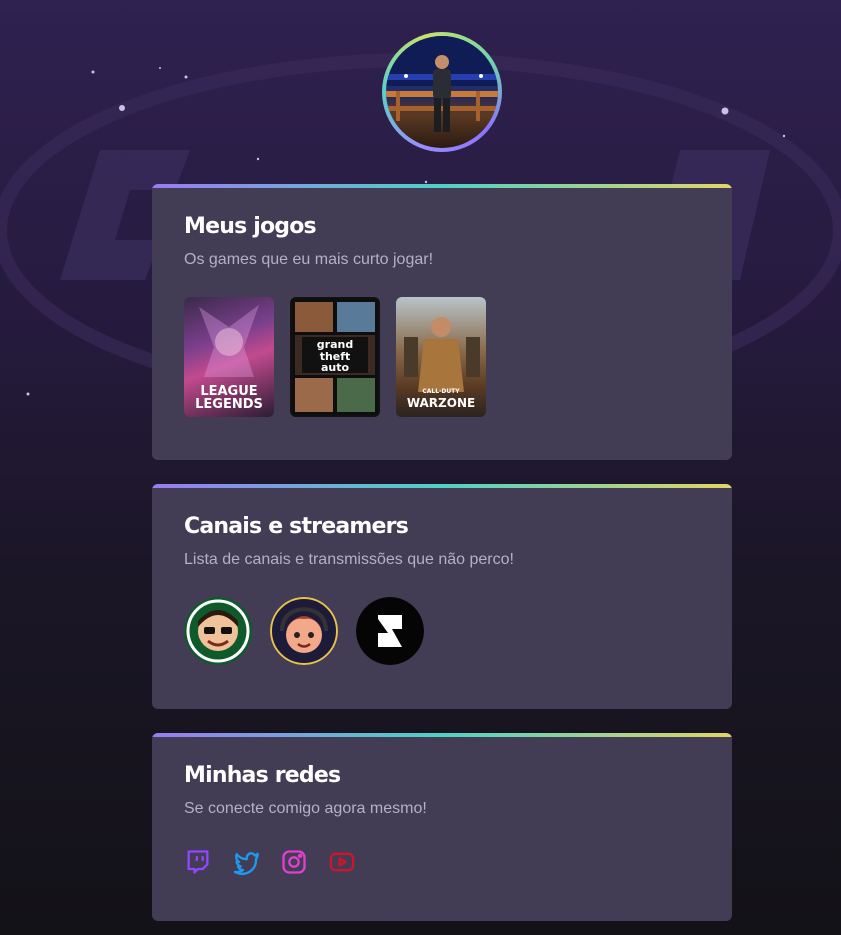  I want to click on lol-cover-line2: LEGENDS, so click(229, 404).